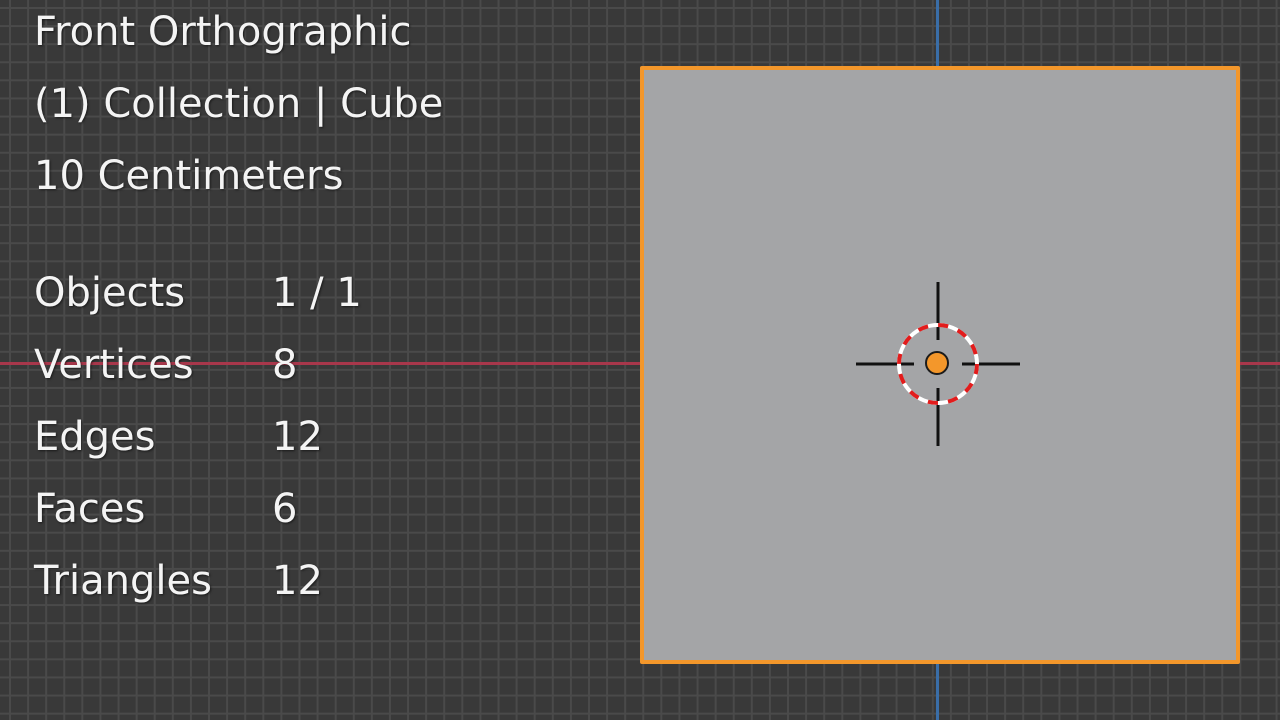  What do you see at coordinates (317, 293) in the screenshot?
I see `stat-value-objects: 1 / 1` at bounding box center [317, 293].